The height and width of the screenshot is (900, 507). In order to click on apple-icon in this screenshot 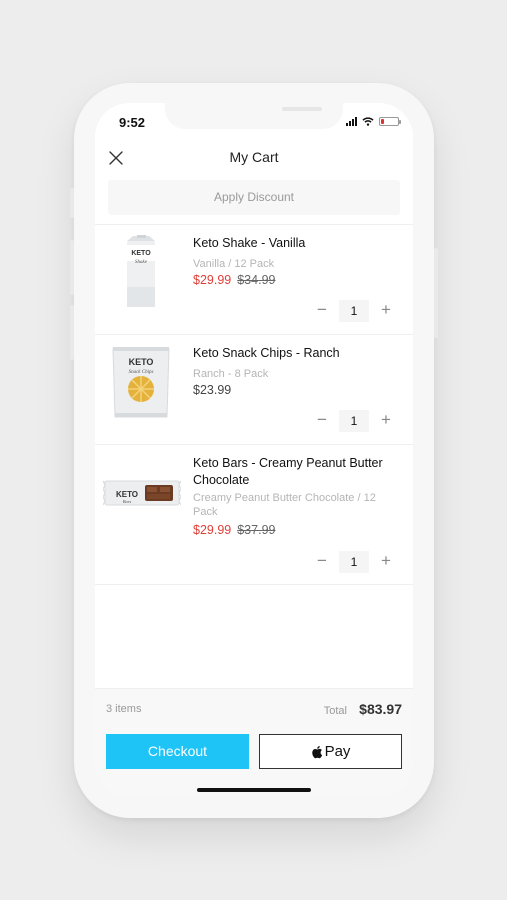, I will do `click(316, 751)`.